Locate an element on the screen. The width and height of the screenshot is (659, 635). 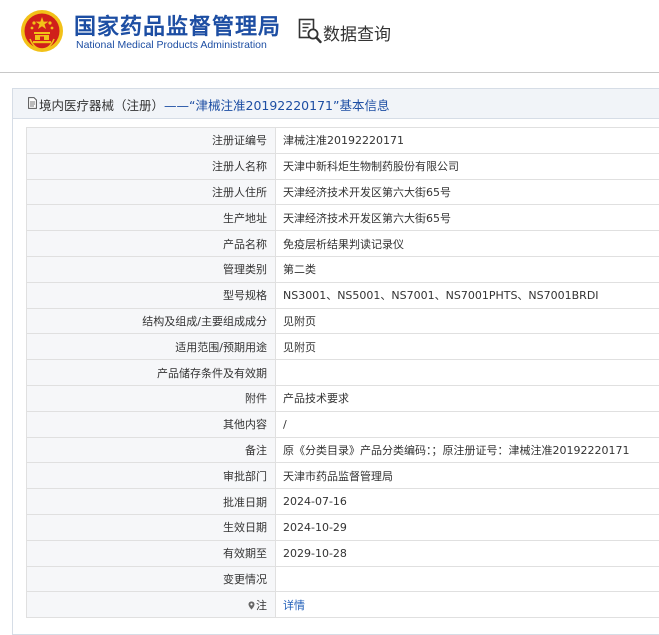
field-value: 天津中新科炬生物制药股份有限公司 is located at coordinates (371, 166).